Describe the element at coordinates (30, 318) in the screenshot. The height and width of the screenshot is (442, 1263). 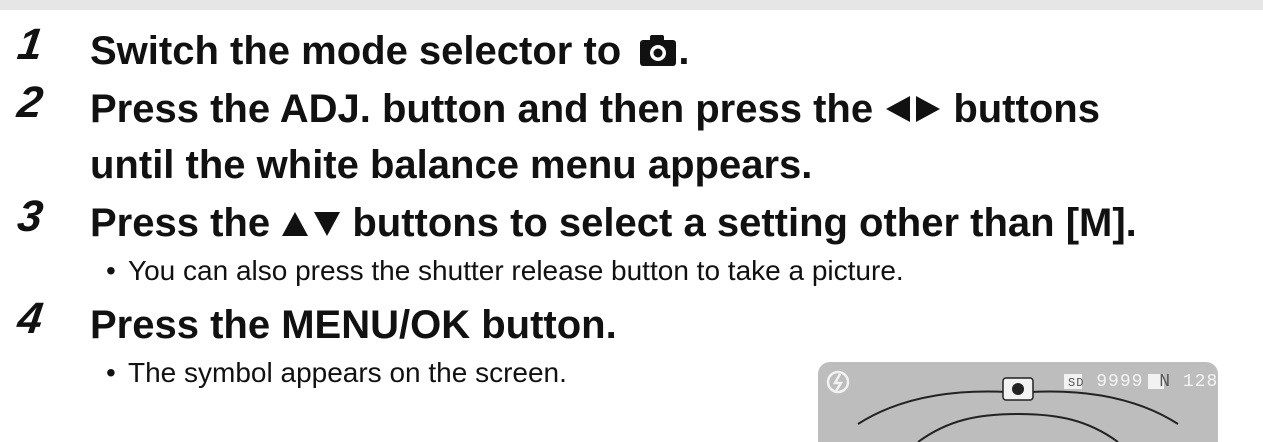
I see `step-number: 4` at that location.